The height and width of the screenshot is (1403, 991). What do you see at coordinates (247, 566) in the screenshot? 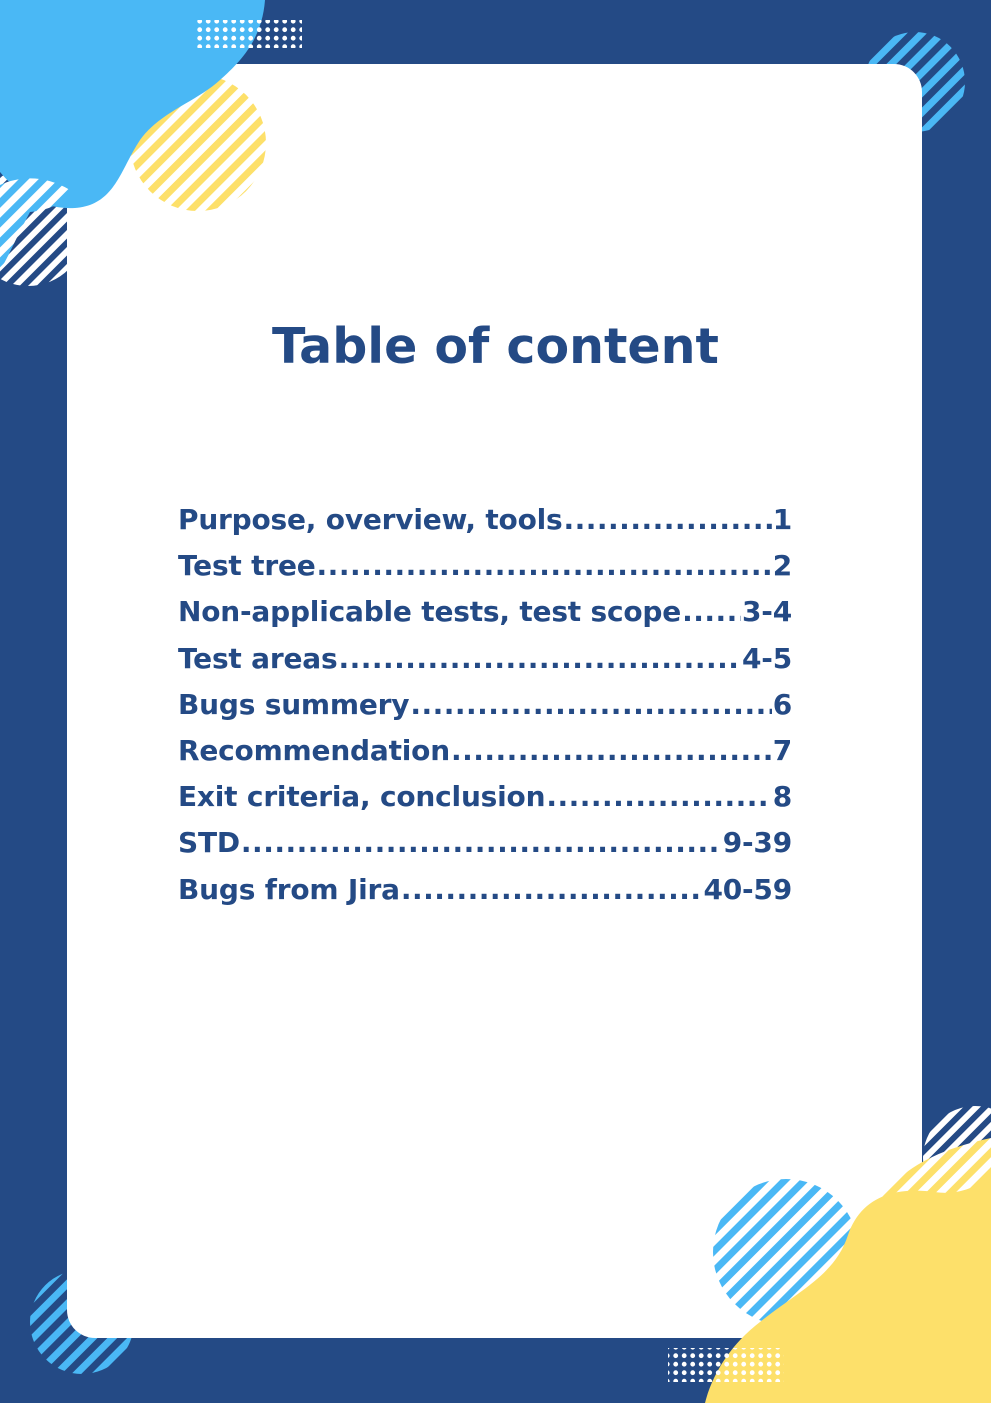
I see `toc-entry-label: Test tree` at bounding box center [247, 566].